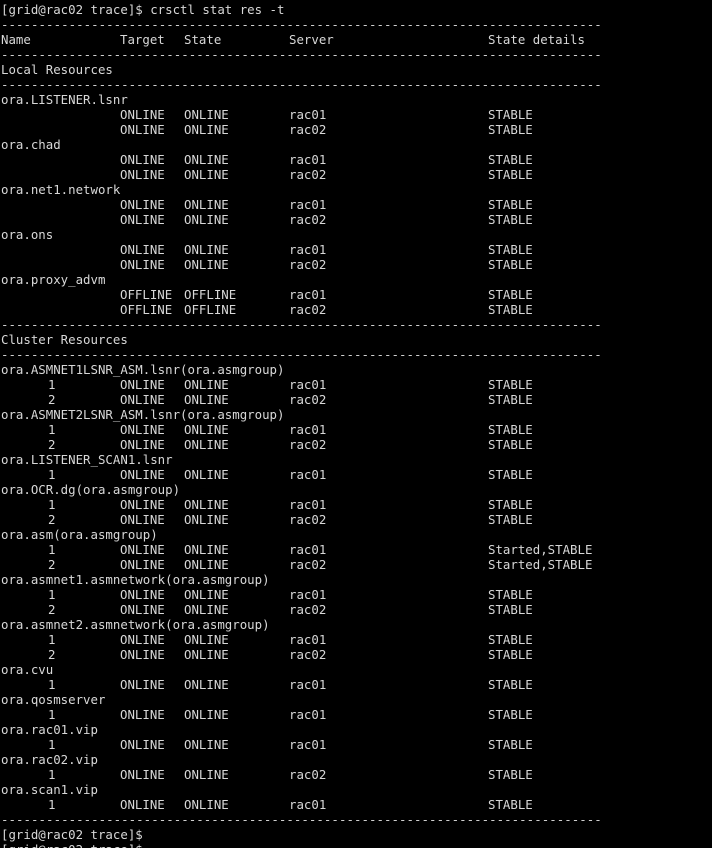  What do you see at coordinates (72, 834) in the screenshot?
I see `shell-prompt: [grid@rac02 trace]$` at bounding box center [72, 834].